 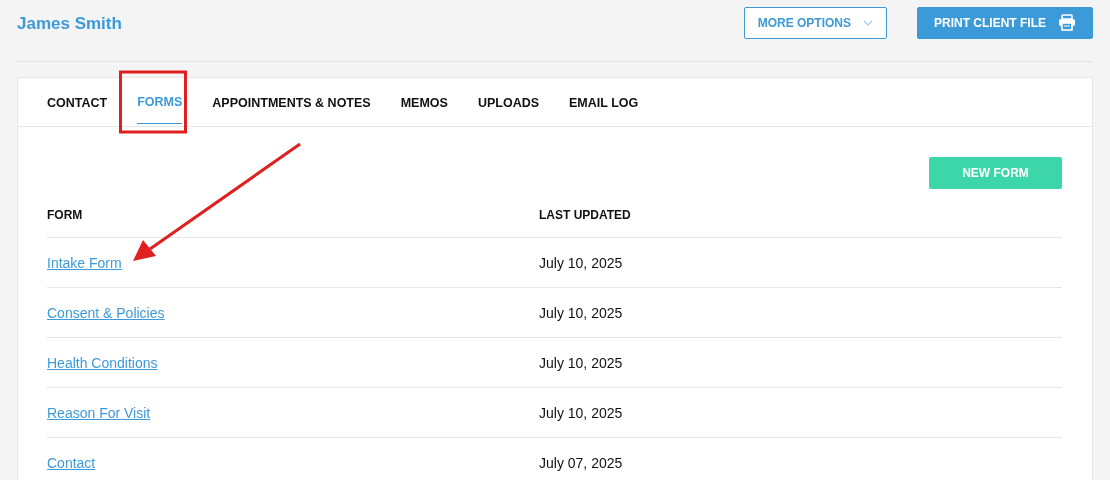 I want to click on tab: EMAIL LOG, so click(x=604, y=102).